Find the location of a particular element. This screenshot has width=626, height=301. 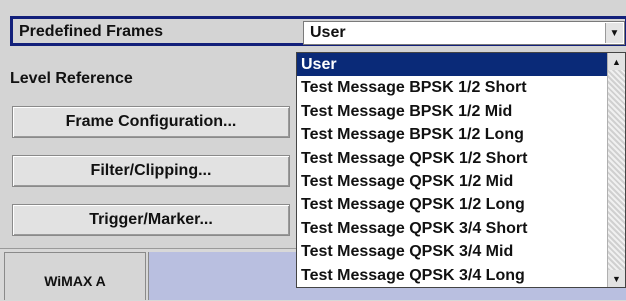

dropdown-item-qpsk-3-4-short: Test Message QPSK 3/4 Short is located at coordinates (452, 228).